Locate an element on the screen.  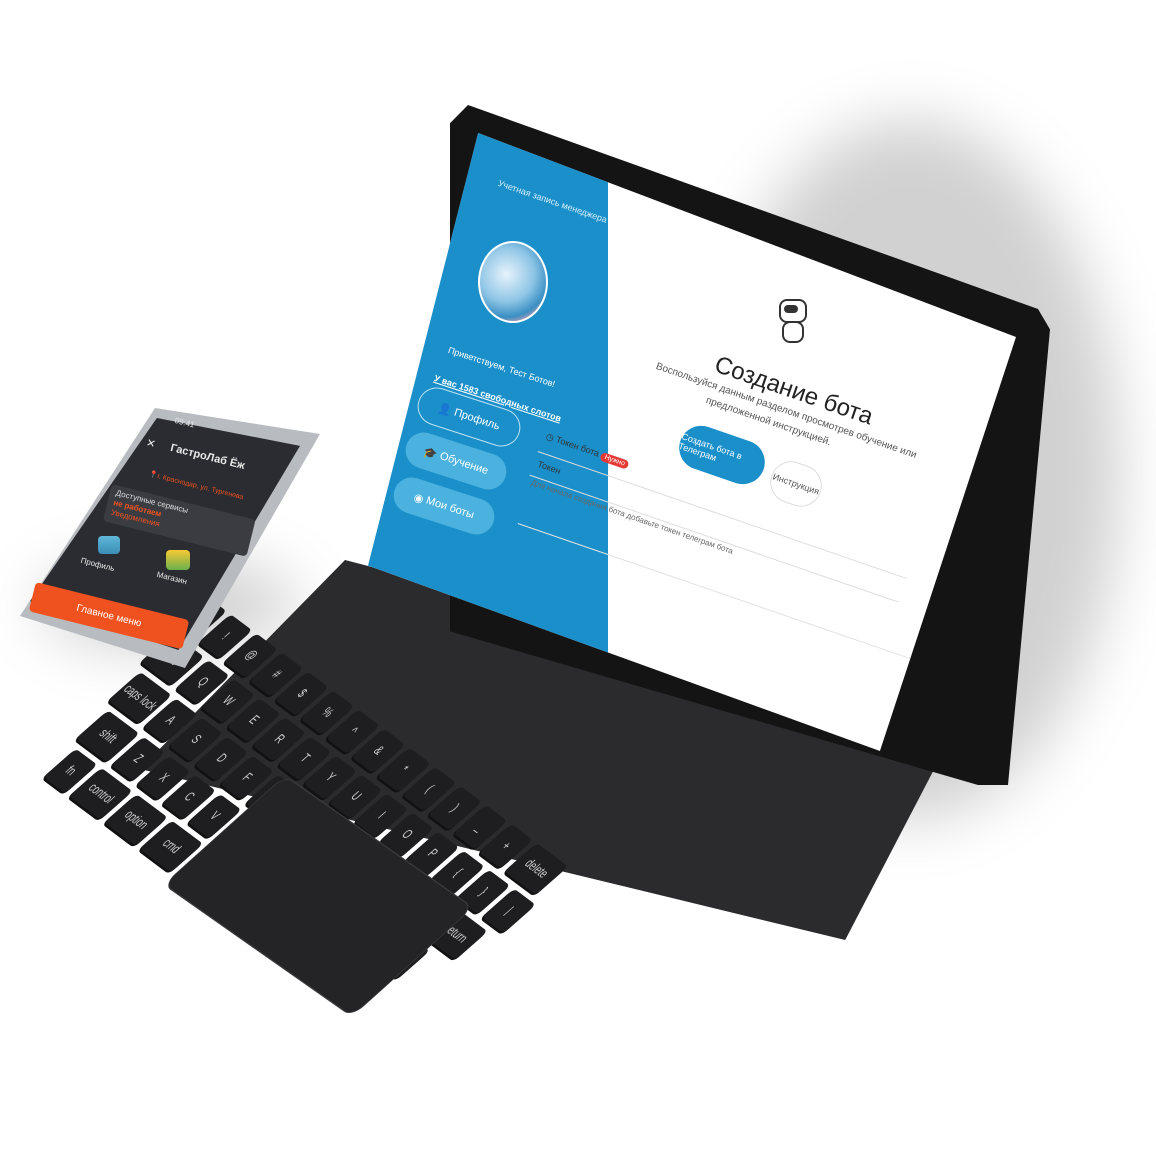
avatar is located at coordinates (513, 282).